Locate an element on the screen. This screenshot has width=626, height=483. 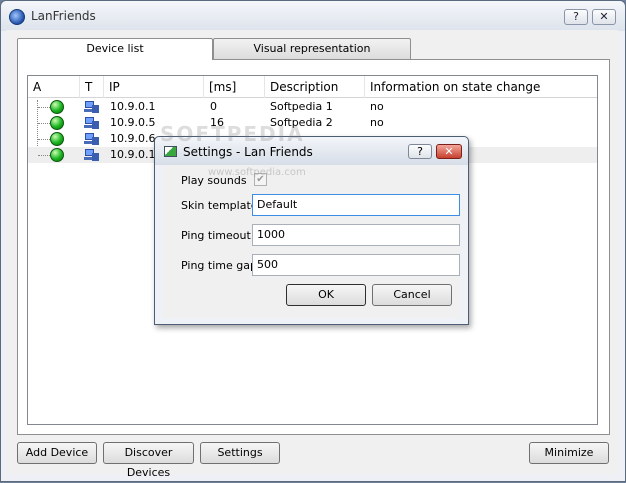
settings-button: Settings is located at coordinates (240, 453).